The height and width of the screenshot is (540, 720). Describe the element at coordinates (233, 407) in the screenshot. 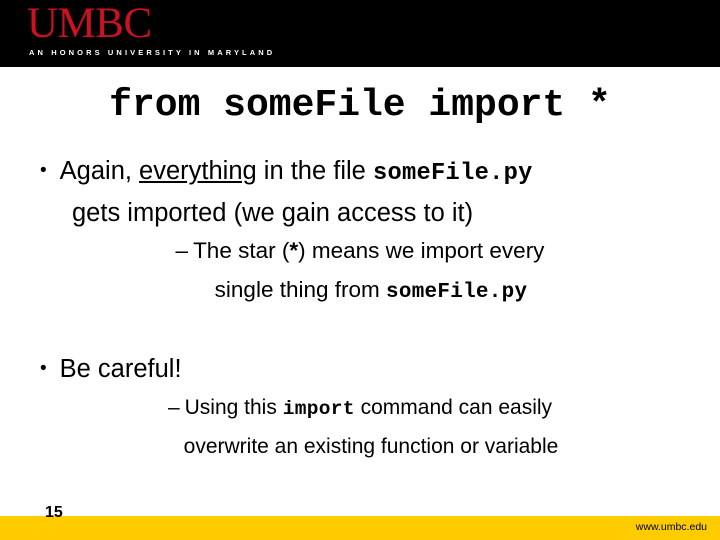

I see `sub-bullet-2-text-a: Using this` at that location.